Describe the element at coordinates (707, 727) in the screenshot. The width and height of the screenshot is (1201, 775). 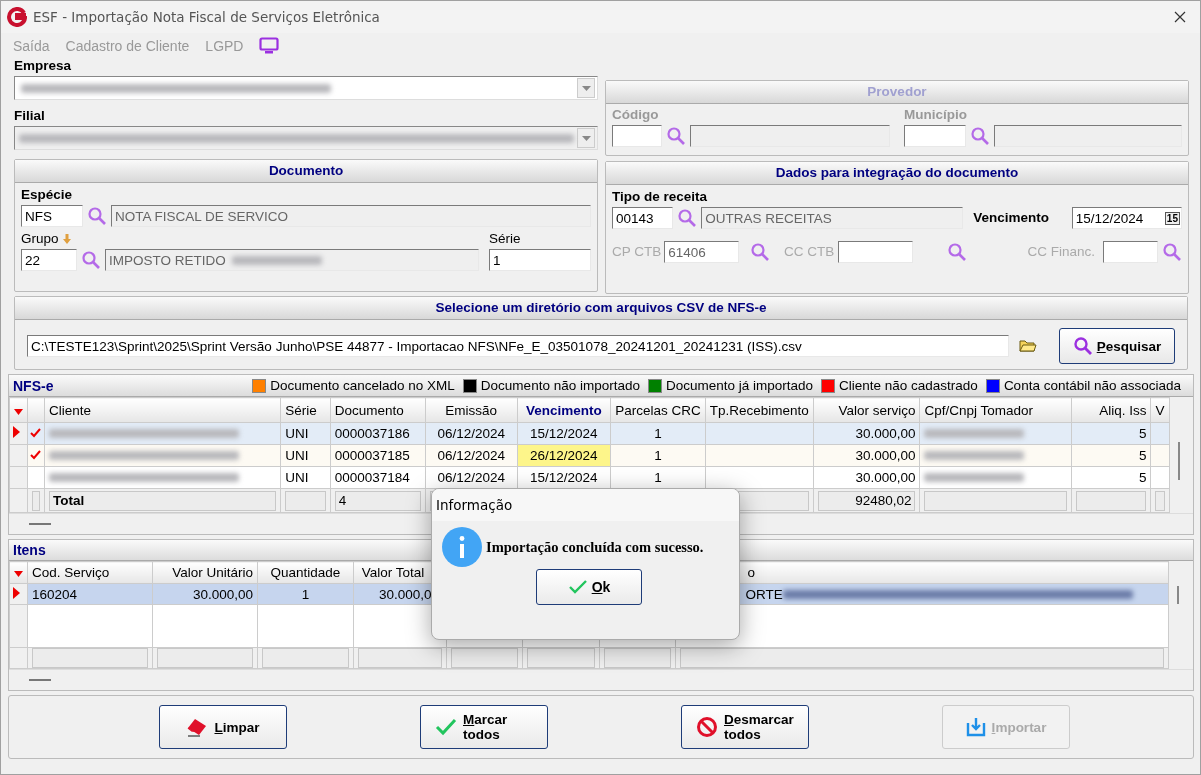
I see `no-entry-icon` at that location.